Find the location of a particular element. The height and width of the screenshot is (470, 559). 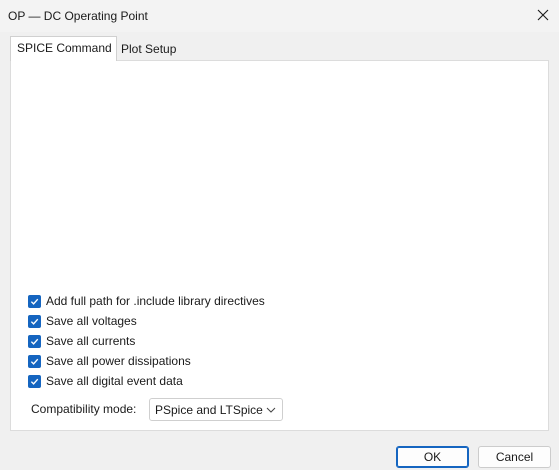

window-title: OP — DC Operating Point is located at coordinates (78, 16).